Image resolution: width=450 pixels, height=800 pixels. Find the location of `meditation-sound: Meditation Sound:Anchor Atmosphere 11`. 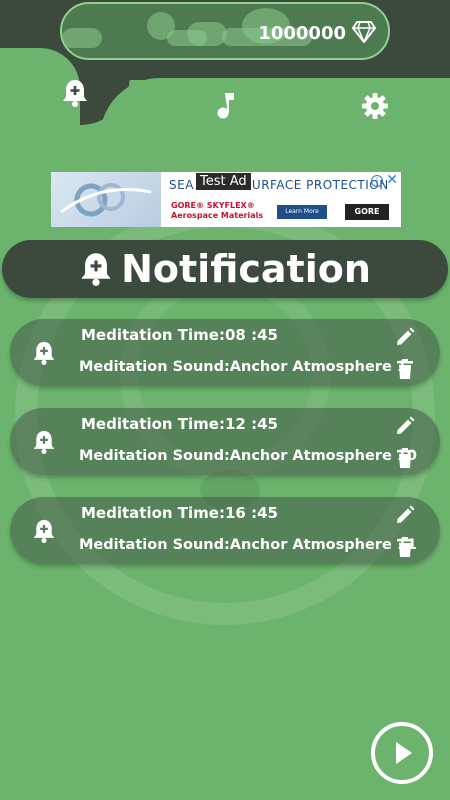

meditation-sound: Meditation Sound:Anchor Atmosphere 11 is located at coordinates (248, 545).